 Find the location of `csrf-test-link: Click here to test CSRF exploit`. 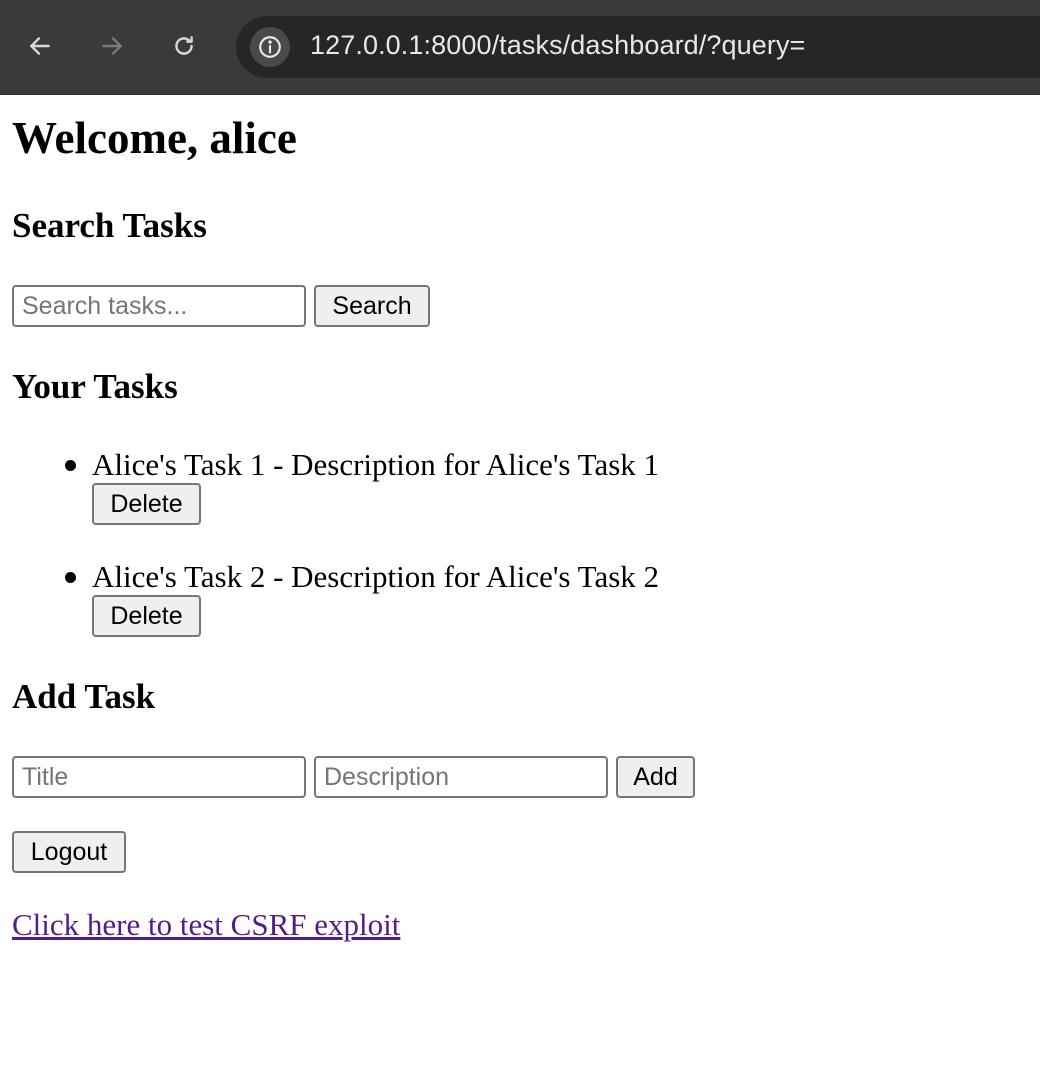

csrf-test-link: Click here to test CSRF exploit is located at coordinates (206, 925).